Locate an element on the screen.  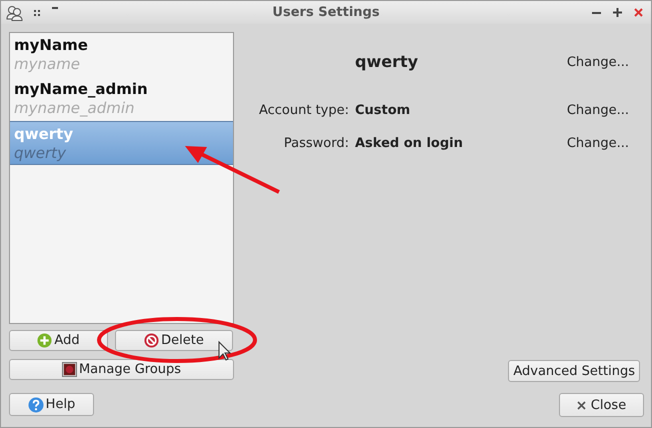
groups-icon is located at coordinates (69, 369).